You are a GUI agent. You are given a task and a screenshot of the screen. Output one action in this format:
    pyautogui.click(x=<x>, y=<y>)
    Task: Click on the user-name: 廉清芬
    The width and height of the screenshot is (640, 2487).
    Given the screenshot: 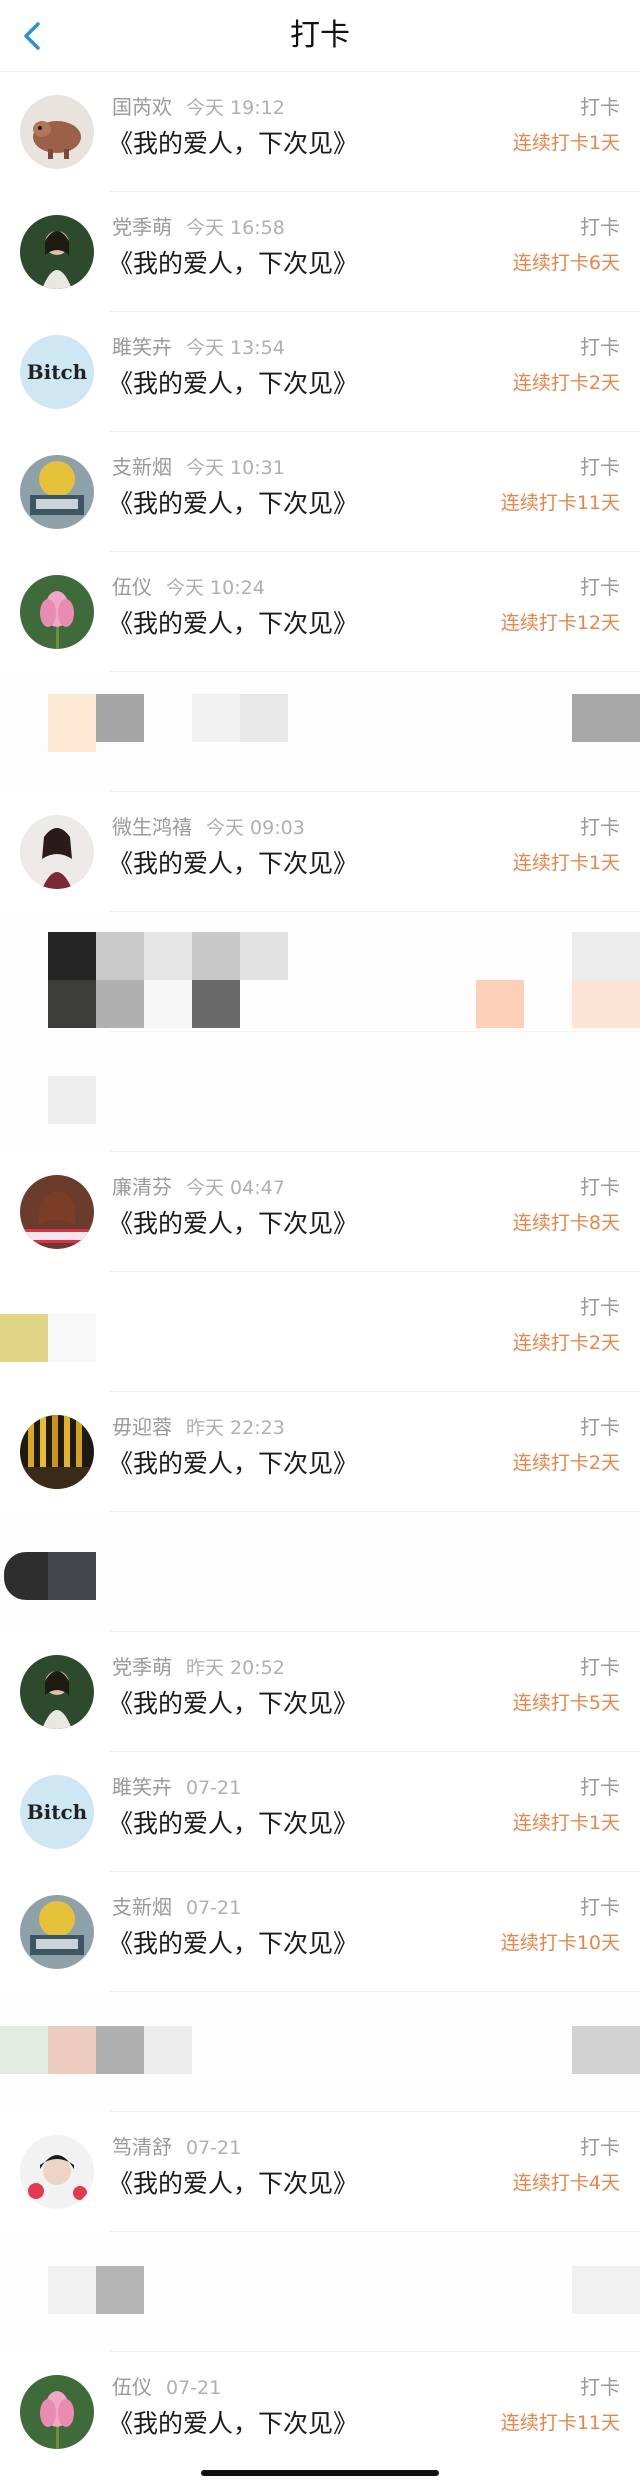 What is the action you would take?
    pyautogui.click(x=142, y=1187)
    